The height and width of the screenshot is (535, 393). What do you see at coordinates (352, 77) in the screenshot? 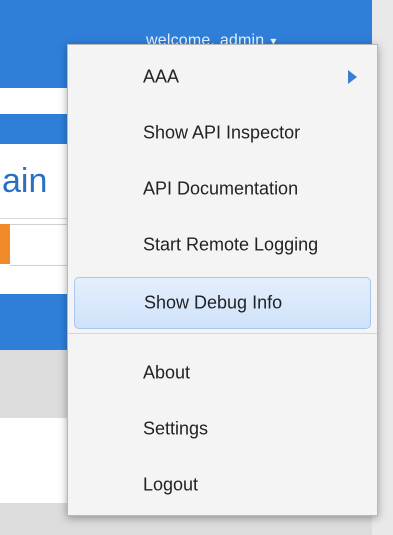
I see `submenu-arrow-icon` at bounding box center [352, 77].